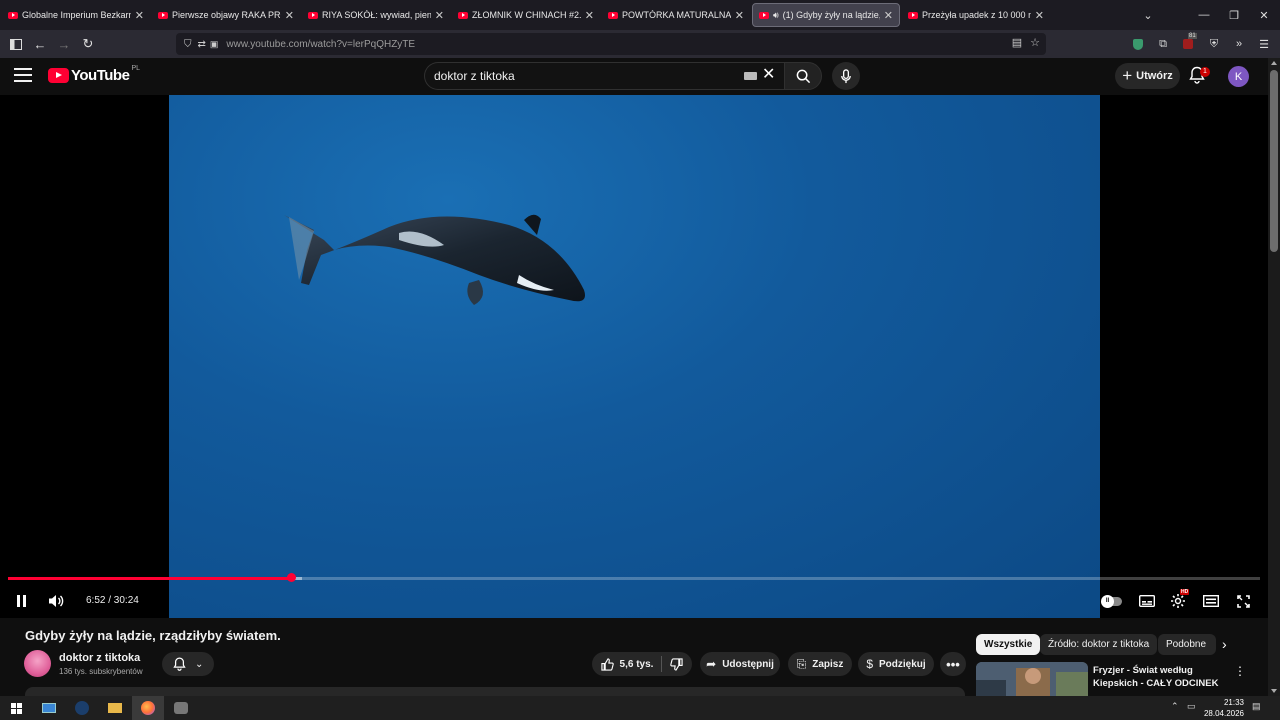 The height and width of the screenshot is (720, 1280). I want to click on tab-title: Przeżyła upadek z 10 000 metrów, so click(976, 15).